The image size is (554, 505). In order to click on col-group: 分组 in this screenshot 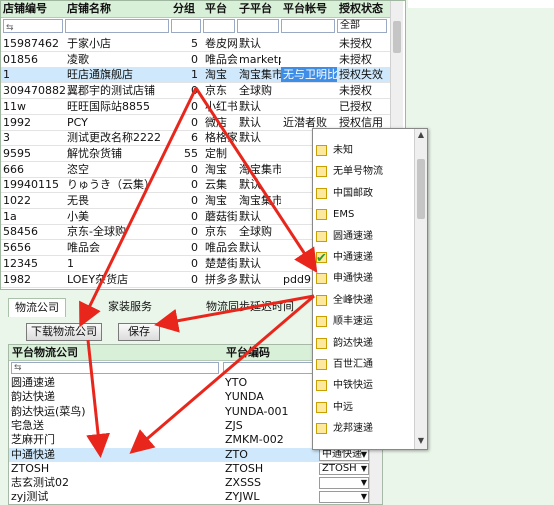, I will do `click(186, 9)`.